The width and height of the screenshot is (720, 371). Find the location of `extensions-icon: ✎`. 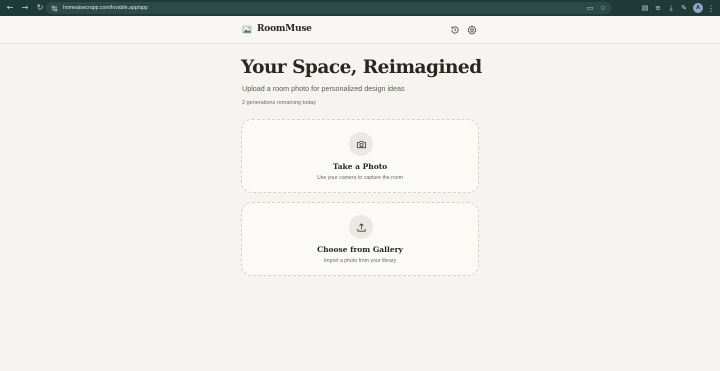

extensions-icon: ✎ is located at coordinates (684, 8).